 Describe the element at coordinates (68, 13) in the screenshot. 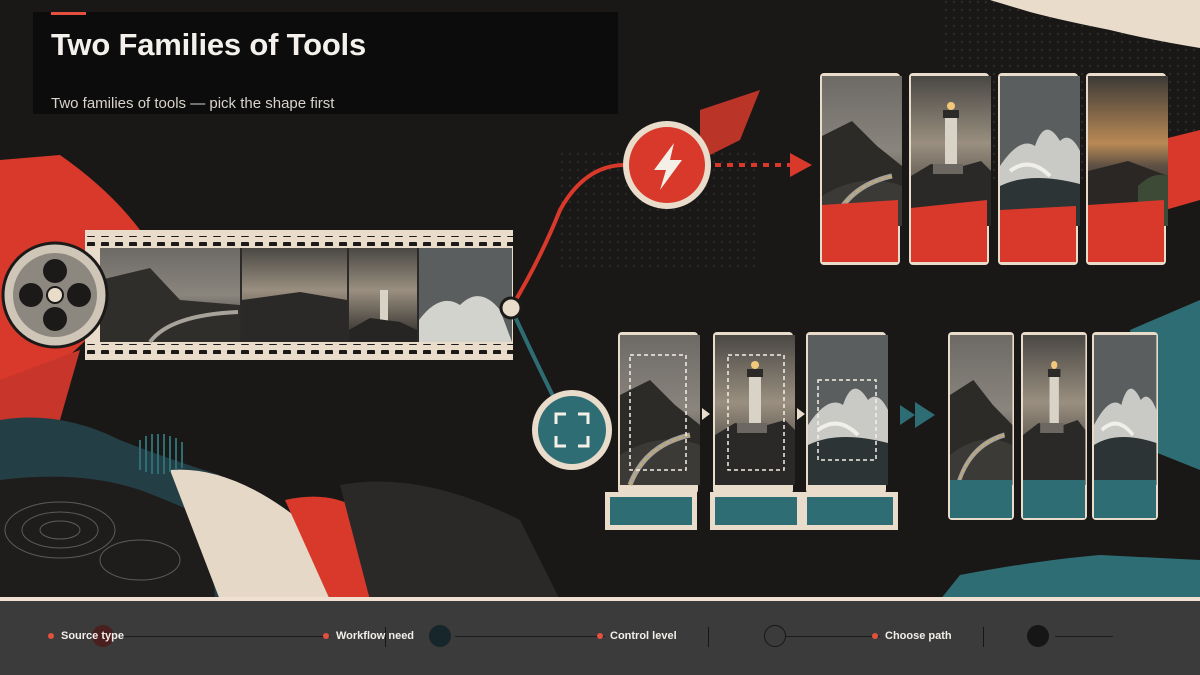

I see `title-accent-bar` at that location.